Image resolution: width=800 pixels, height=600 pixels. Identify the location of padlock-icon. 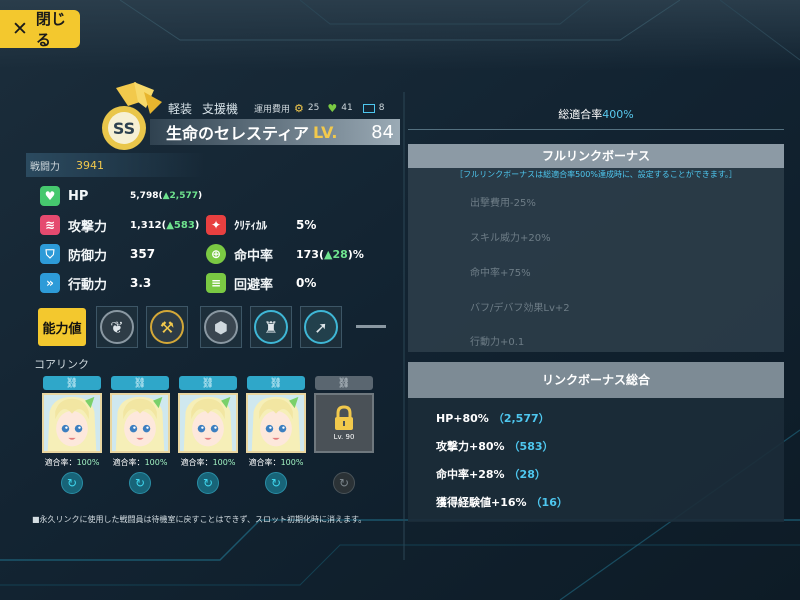
(344, 417).